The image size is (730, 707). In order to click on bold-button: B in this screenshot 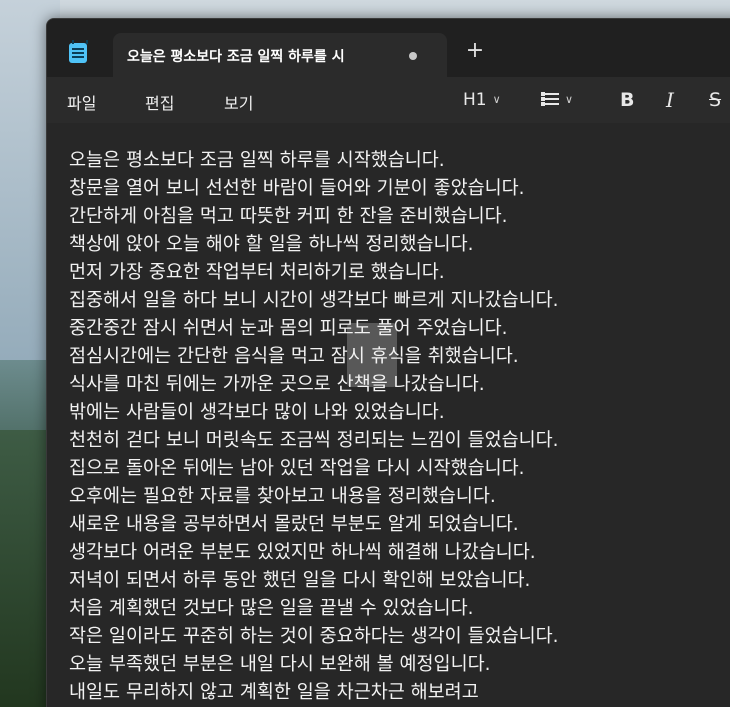, I will do `click(627, 100)`.